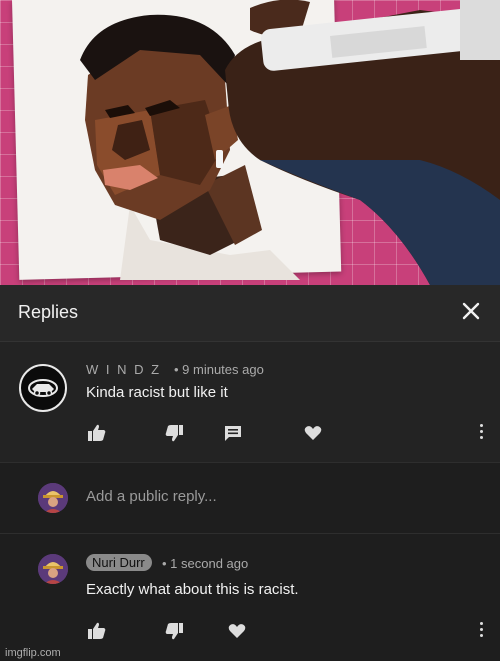 The width and height of the screenshot is (500, 661). I want to click on replies-header: Replies, so click(250, 313).